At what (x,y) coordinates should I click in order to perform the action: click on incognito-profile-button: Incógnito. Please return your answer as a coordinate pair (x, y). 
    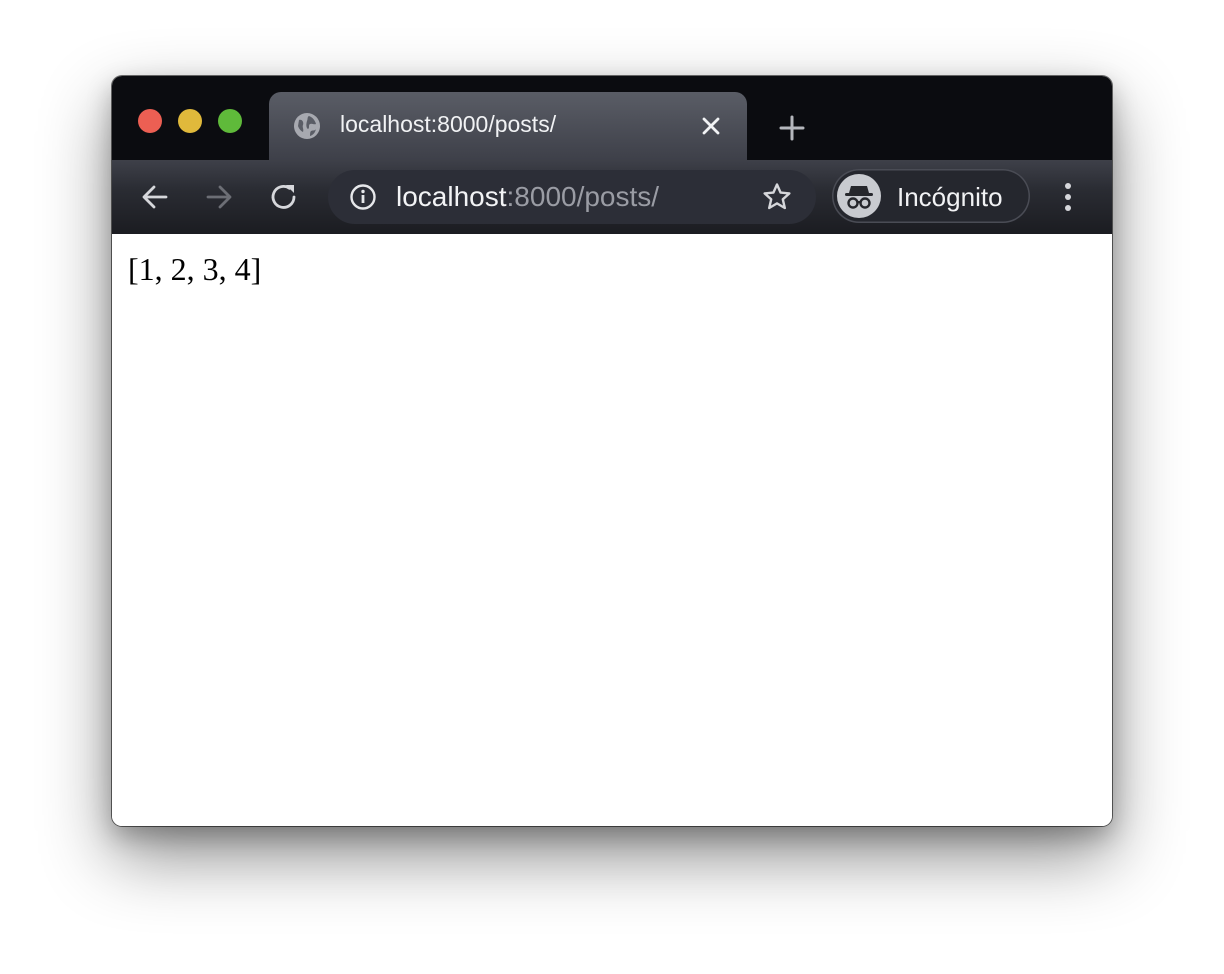
    Looking at the image, I should click on (931, 196).